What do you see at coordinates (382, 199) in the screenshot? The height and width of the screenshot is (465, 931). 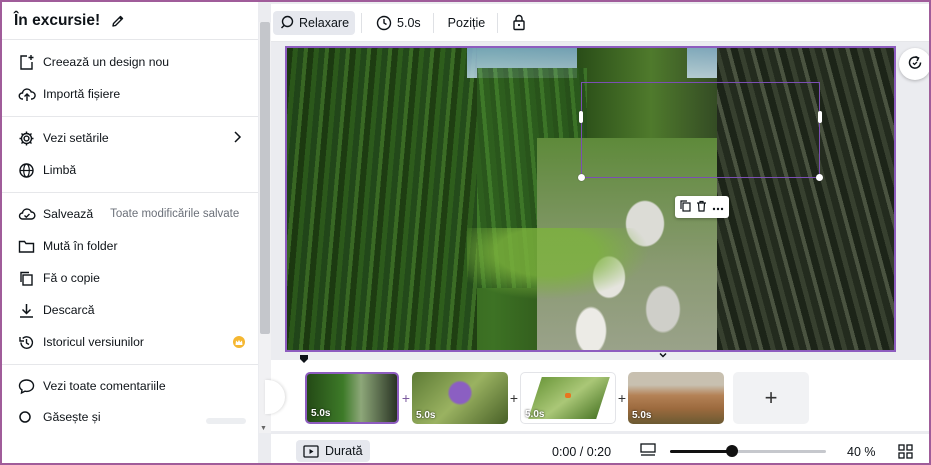 I see `forest-image` at bounding box center [382, 199].